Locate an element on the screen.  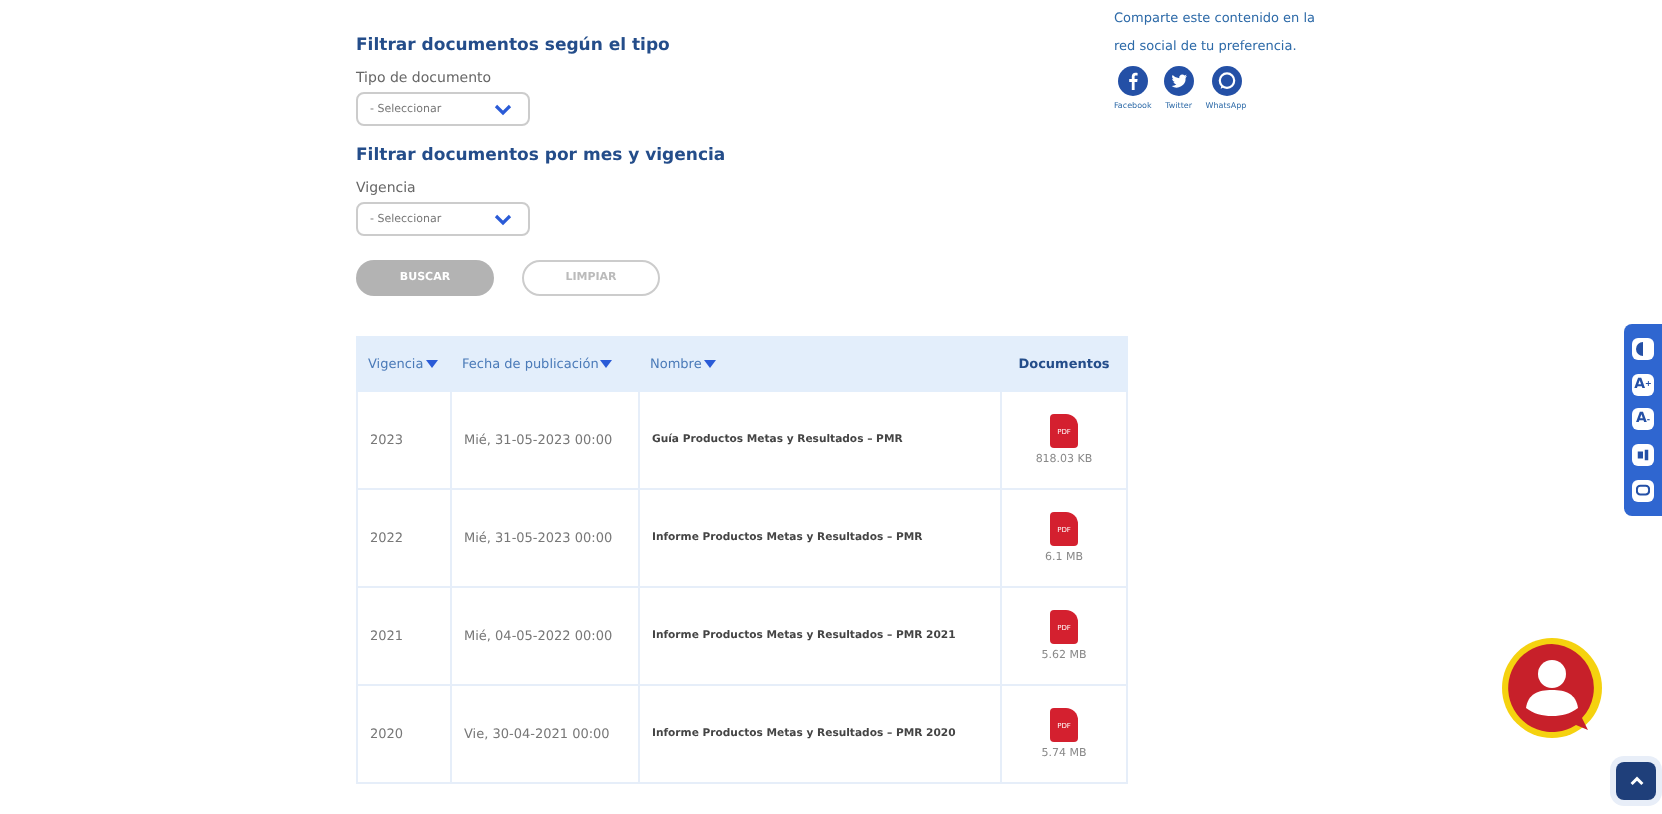
whatsapp-icon is located at coordinates (1226, 81).